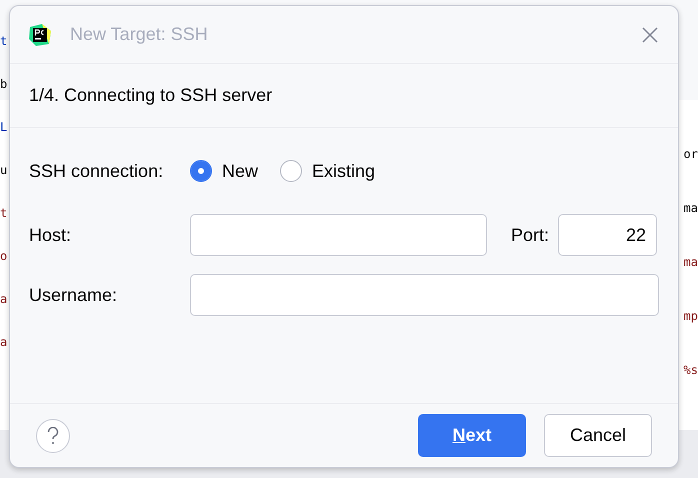 The width and height of the screenshot is (698, 478). What do you see at coordinates (691, 370) in the screenshot?
I see `code-fragment: %s` at bounding box center [691, 370].